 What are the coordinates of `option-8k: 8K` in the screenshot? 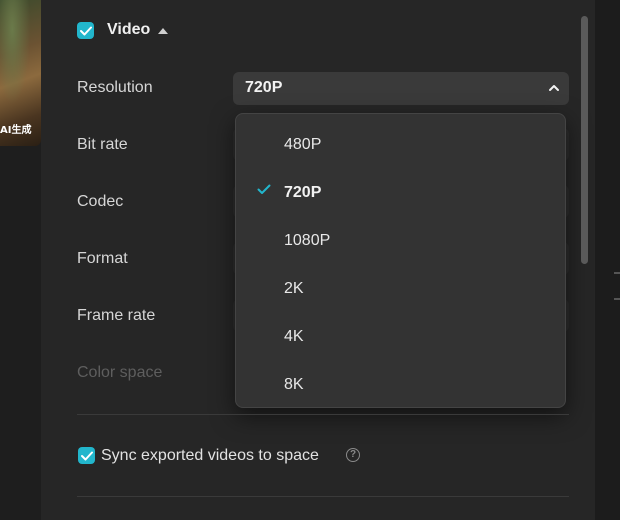 It's located at (294, 385).